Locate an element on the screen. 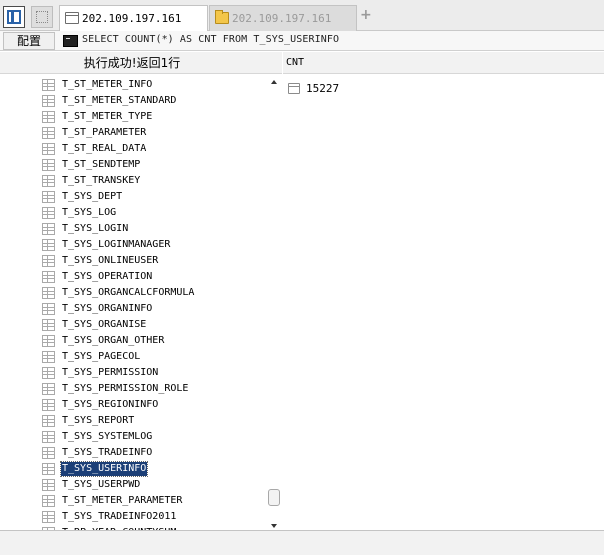 Image resolution: width=604 pixels, height=555 pixels. tab-label: 202.109.197.161 is located at coordinates (132, 18).